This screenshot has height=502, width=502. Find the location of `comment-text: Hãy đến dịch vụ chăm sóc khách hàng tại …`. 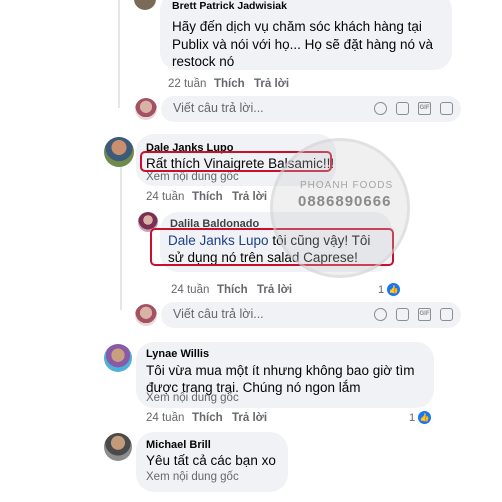

comment-text: Hãy đến dịch vụ chăm sóc khách hàng tại … is located at coordinates (303, 44).